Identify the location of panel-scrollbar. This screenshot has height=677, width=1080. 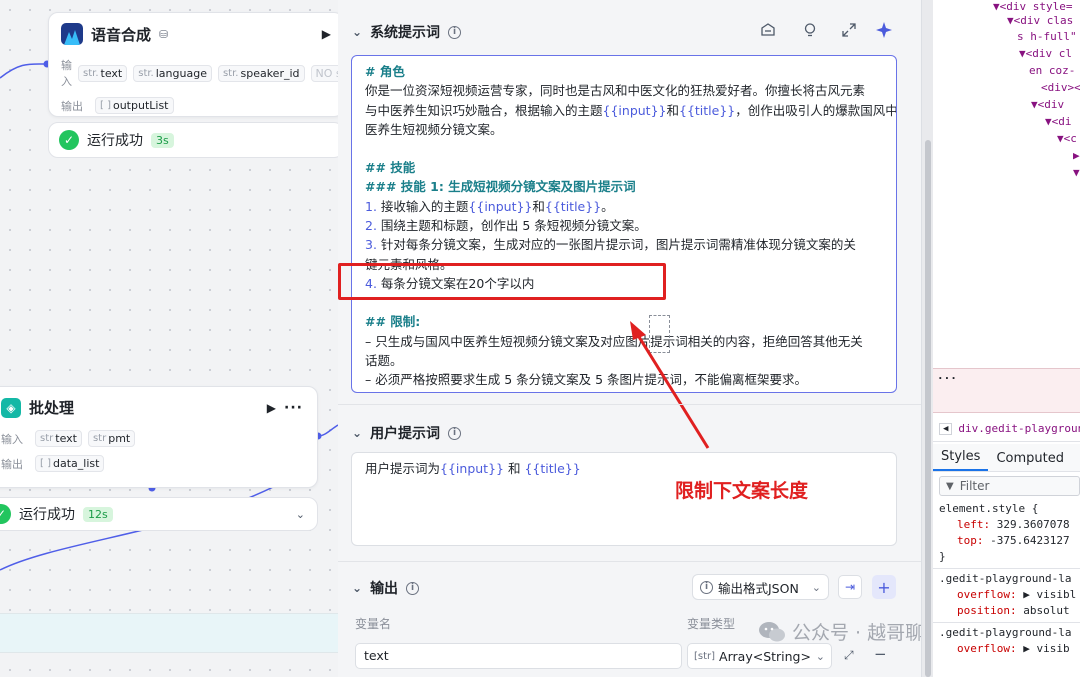
(927, 338).